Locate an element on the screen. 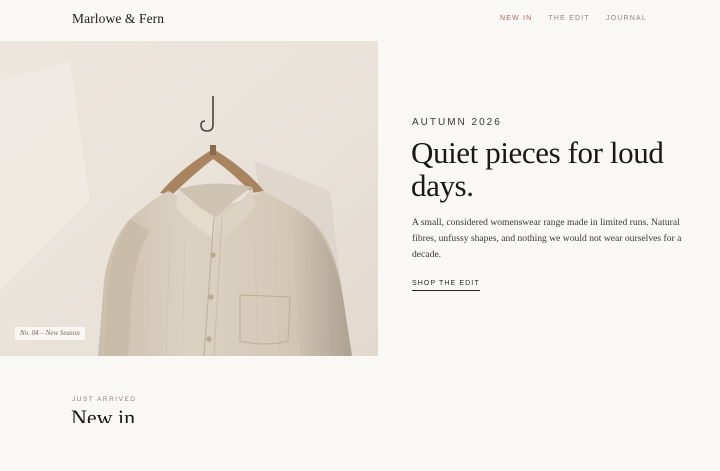 The width and height of the screenshot is (720, 471). section-title-wrapper: New in is located at coordinates (131, 414).